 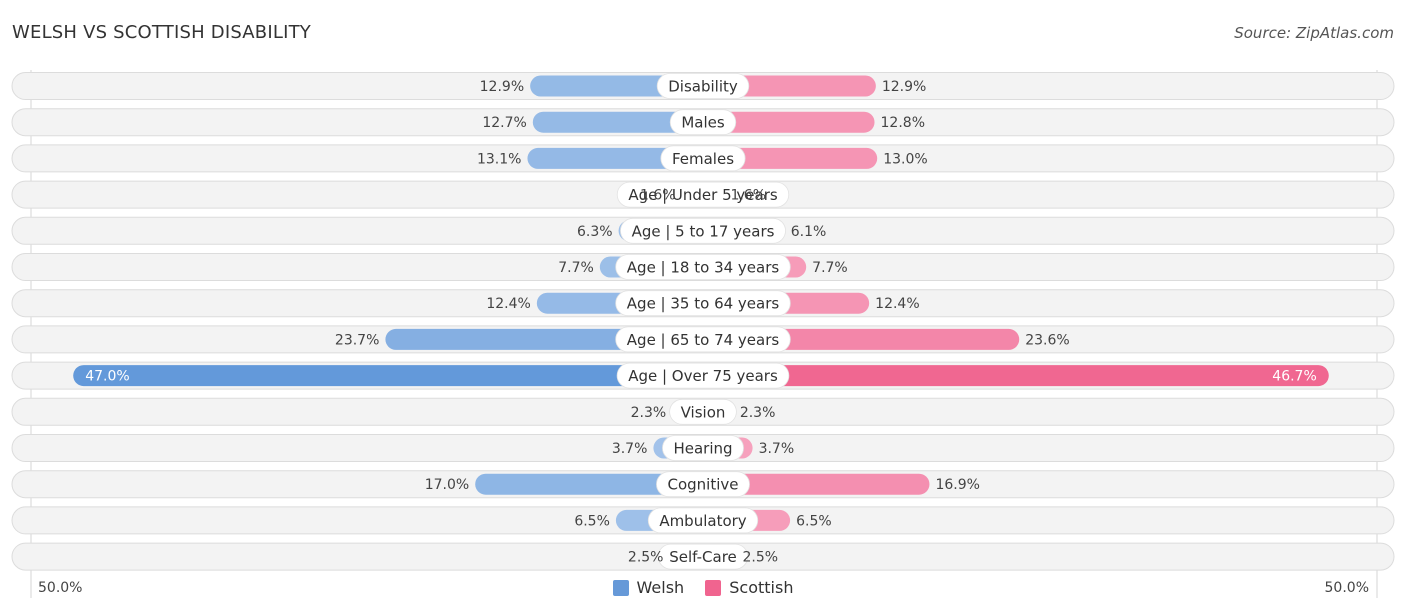 I want to click on value-label-scottish: 6.5%, so click(x=814, y=521).